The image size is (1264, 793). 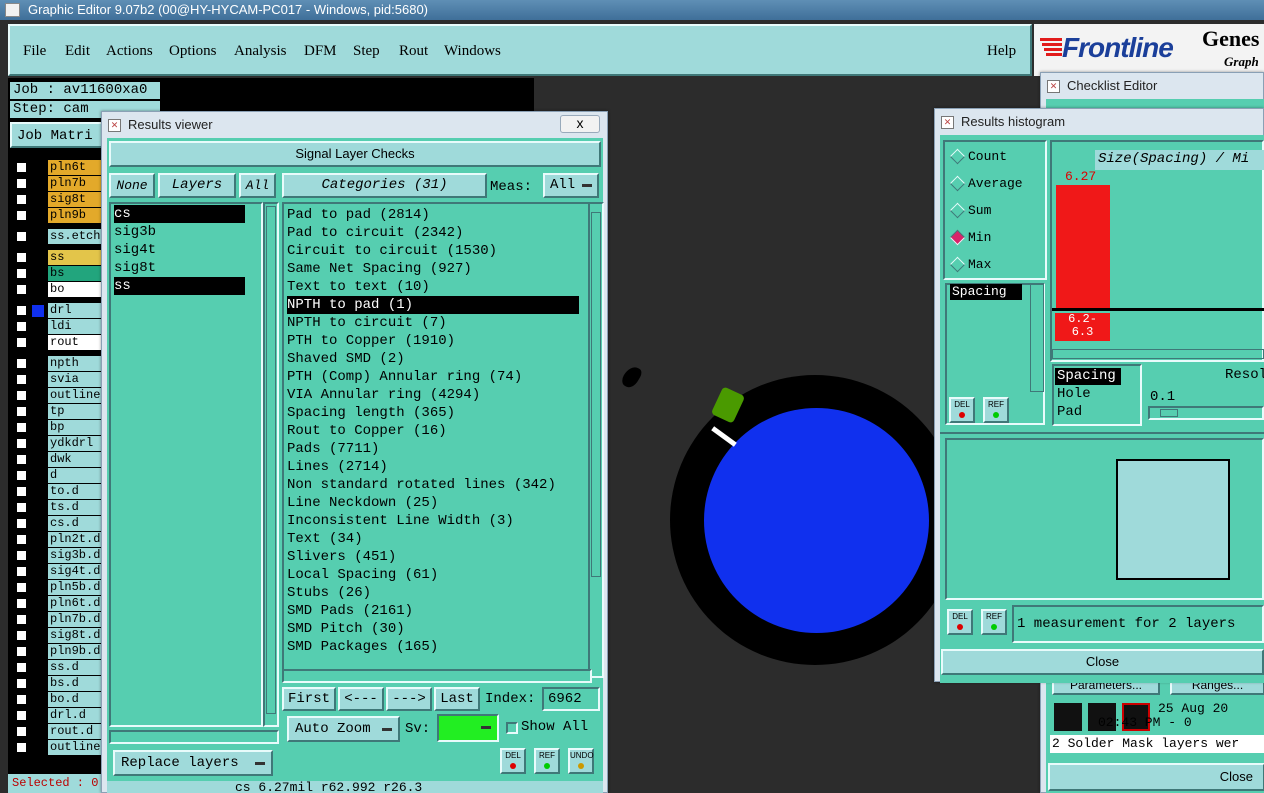 I want to click on layer-row: bo.d, so click(x=58, y=699).